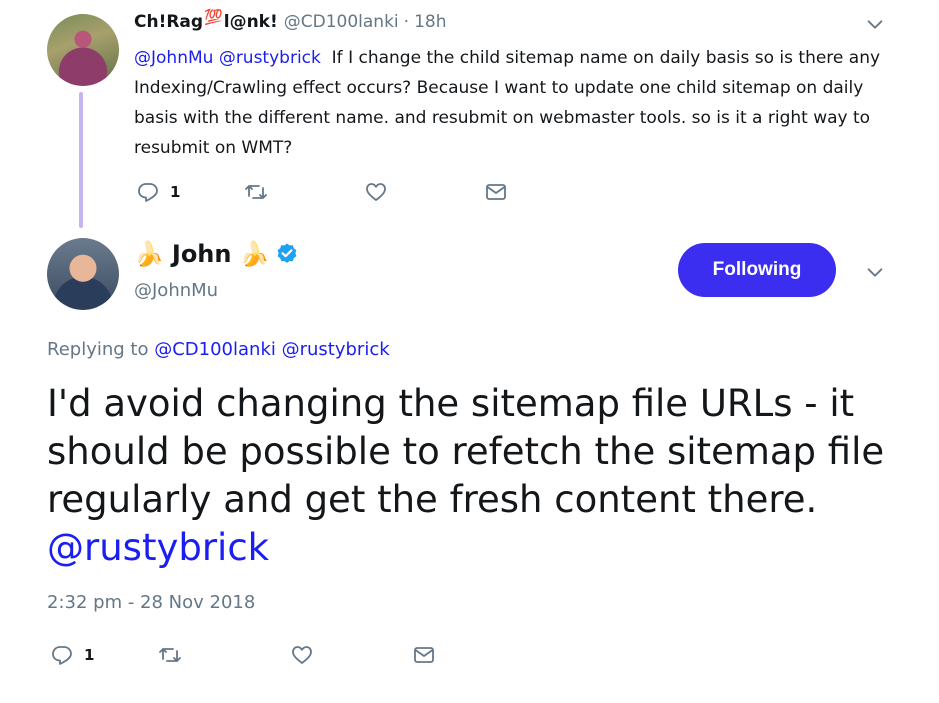 This screenshot has width=939, height=703. I want to click on parent-tweet-header: Ch!Rag 💯 l@nk! @CD100lanki · 18h, so click(290, 23).